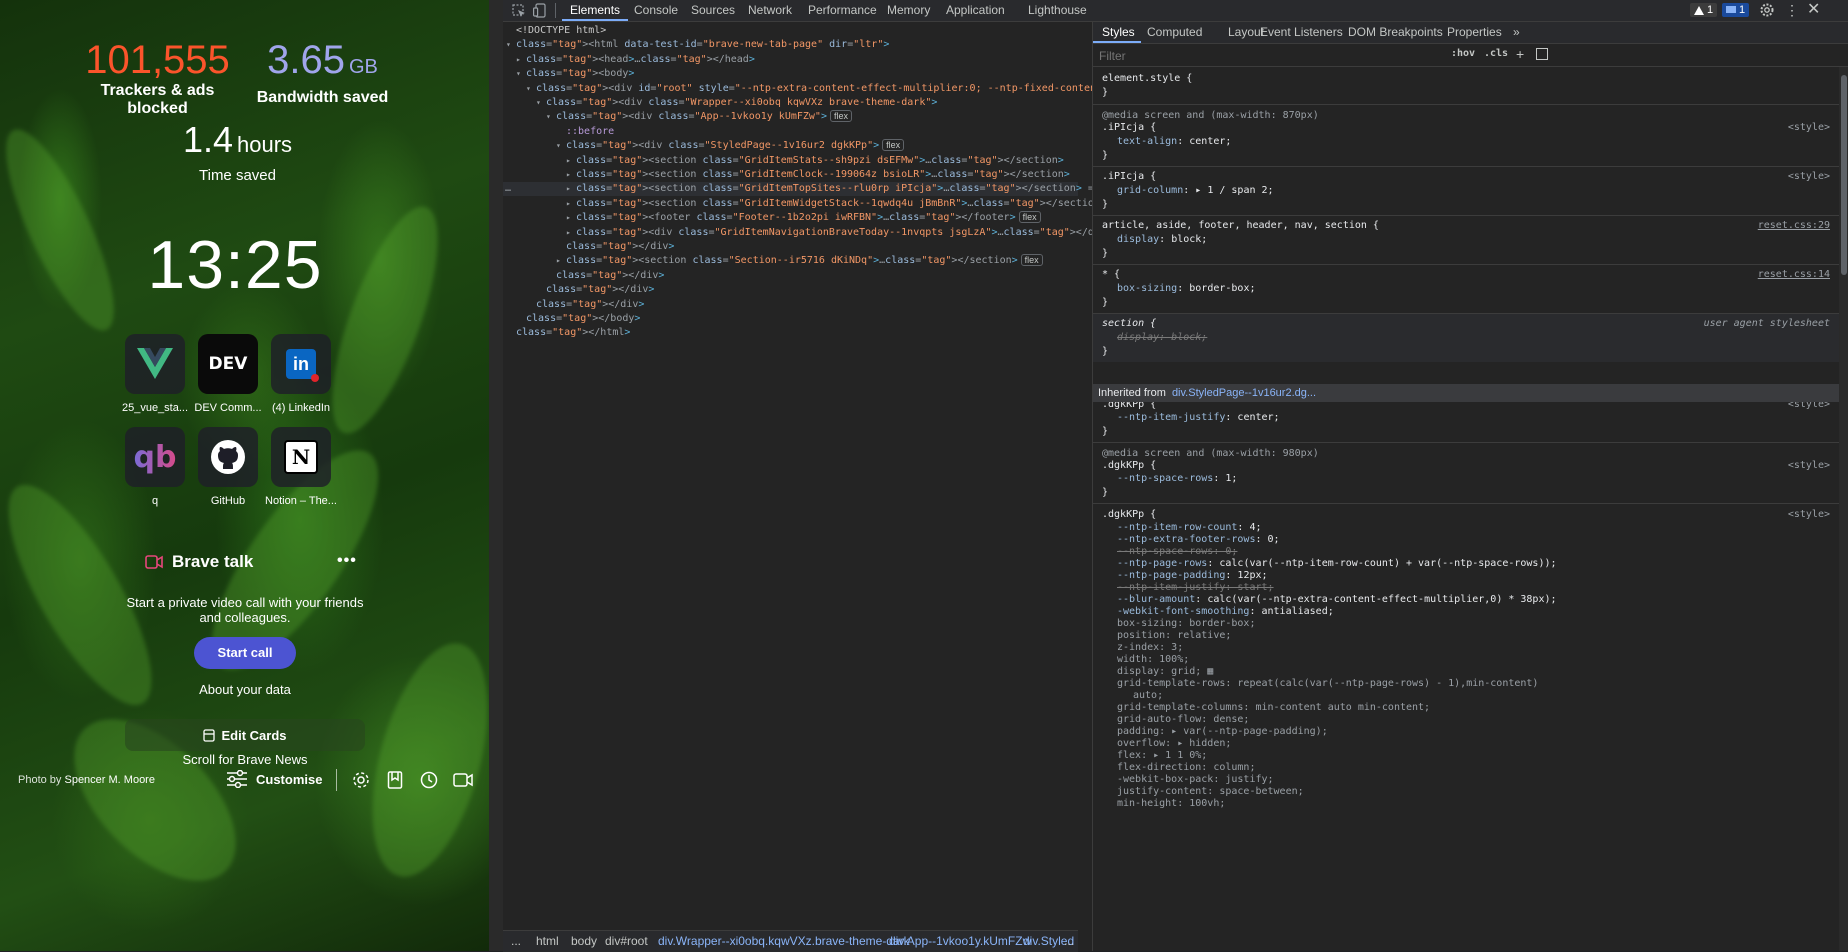  I want to click on rule-ipicja: .iPIcja {<style>, so click(1472, 177).